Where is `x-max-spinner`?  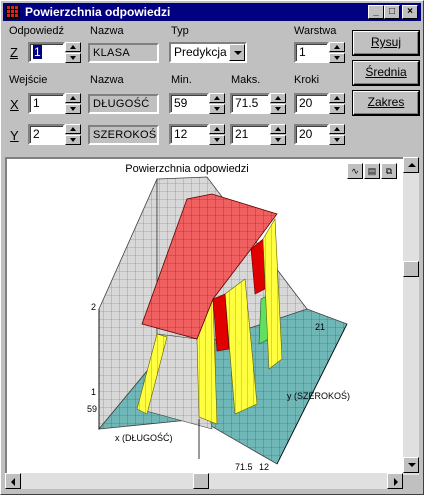
x-max-spinner is located at coordinates (278, 103).